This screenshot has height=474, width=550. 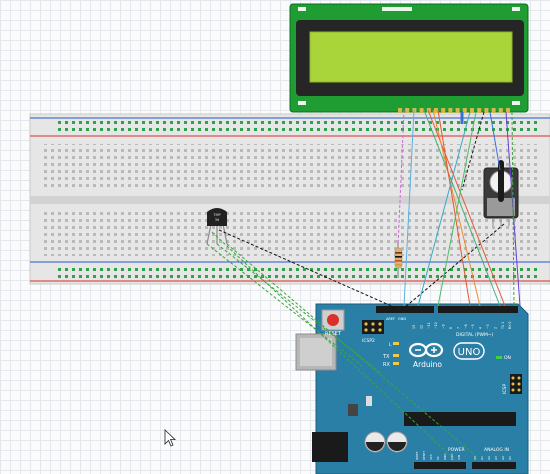 What do you see at coordinates (438, 458) in the screenshot?
I see `power-pin-label: 5V` at bounding box center [438, 458].